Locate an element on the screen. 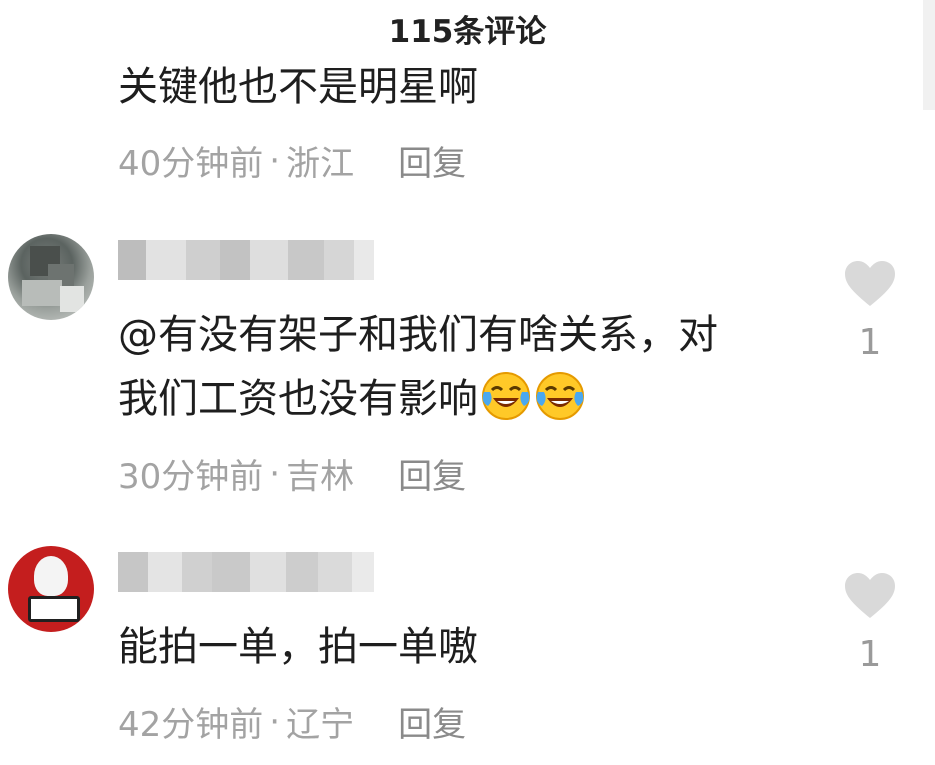  comment-count-title: 115条评论 is located at coordinates (467, 32).